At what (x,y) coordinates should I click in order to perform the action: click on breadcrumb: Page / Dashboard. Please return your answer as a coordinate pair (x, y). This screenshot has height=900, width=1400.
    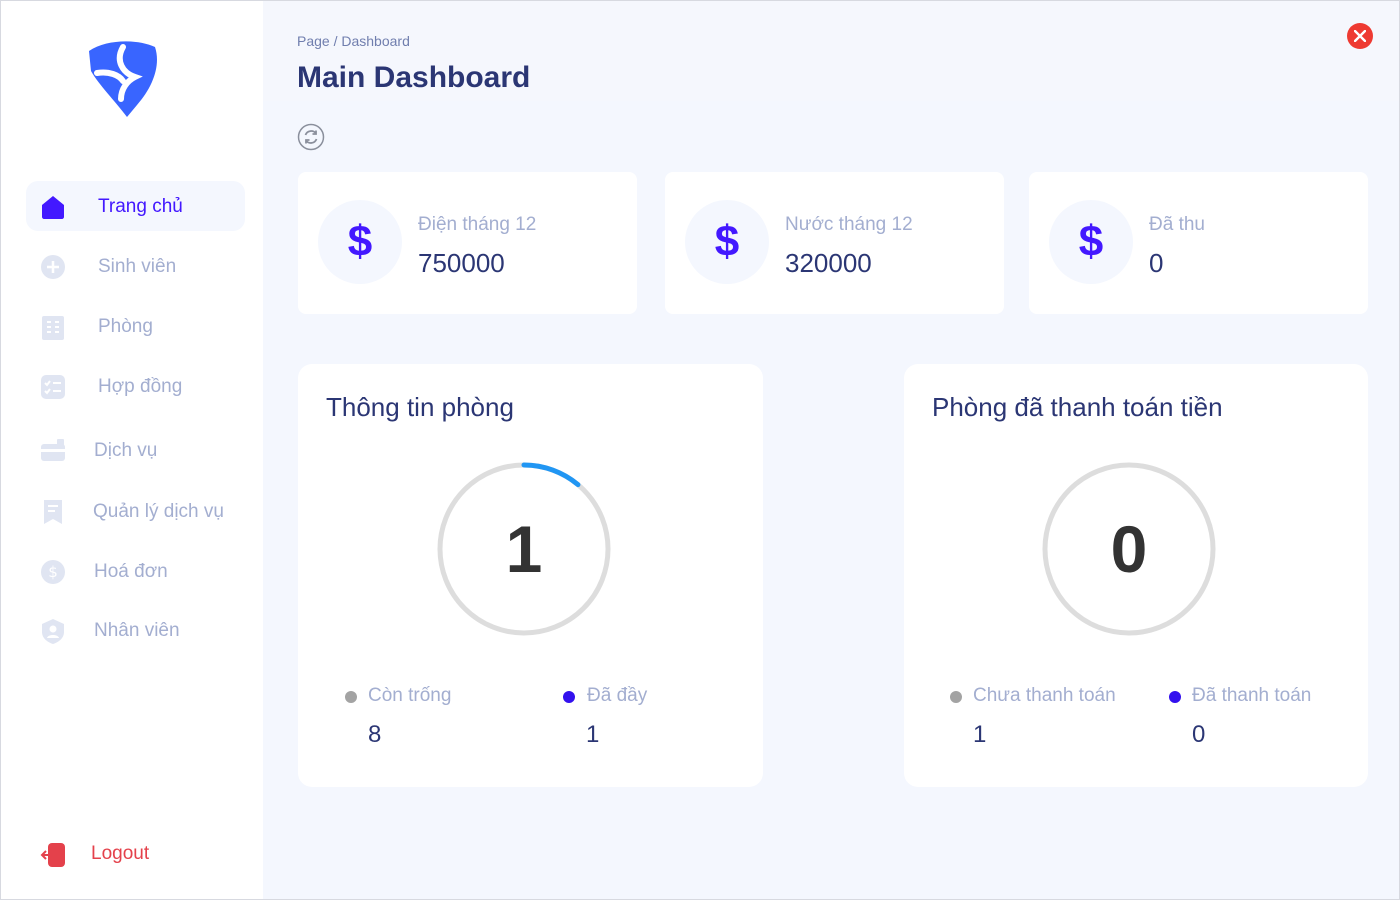
    Looking at the image, I should click on (353, 41).